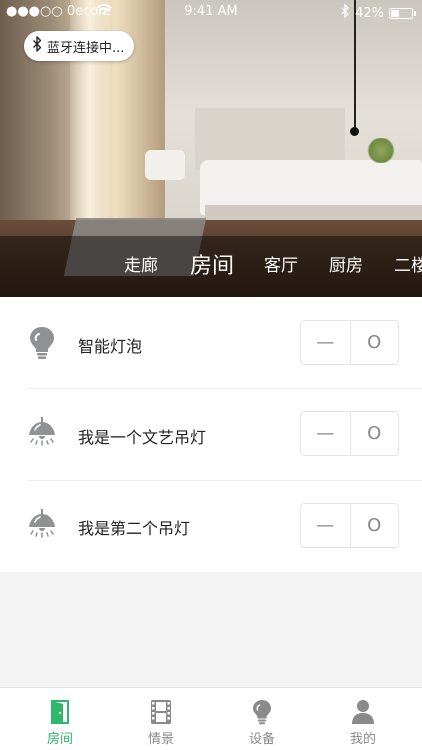 This screenshot has height=750, width=422. Describe the element at coordinates (281, 266) in the screenshot. I see `room-tab-living-room: 客厅` at that location.